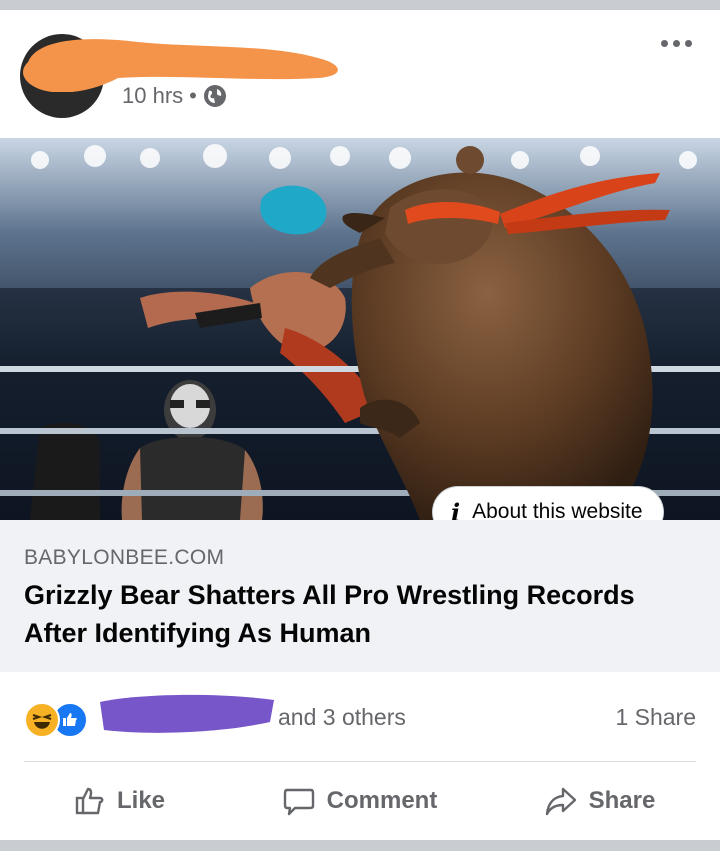 Image resolution: width=720 pixels, height=851 pixels. What do you see at coordinates (382, 800) in the screenshot?
I see `comment-label: Comment` at bounding box center [382, 800].